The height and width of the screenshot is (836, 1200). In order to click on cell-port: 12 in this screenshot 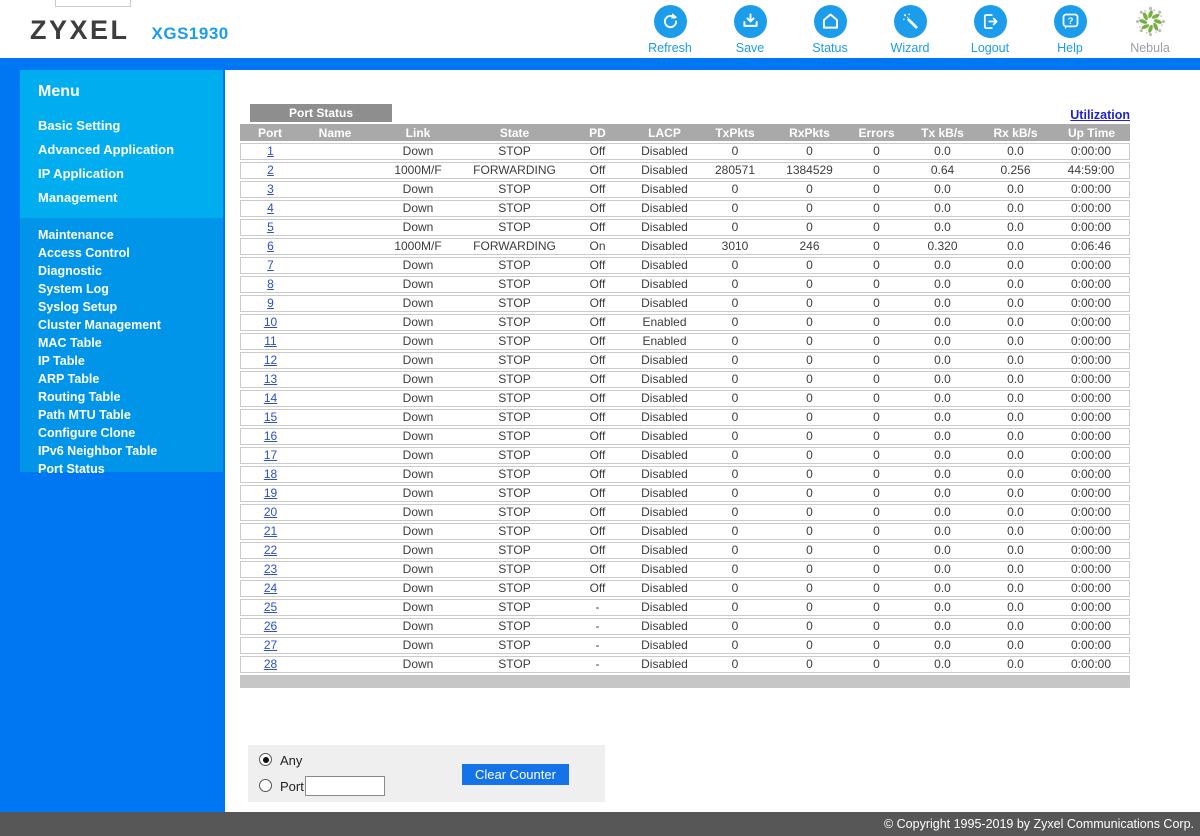, I will do `click(270, 360)`.